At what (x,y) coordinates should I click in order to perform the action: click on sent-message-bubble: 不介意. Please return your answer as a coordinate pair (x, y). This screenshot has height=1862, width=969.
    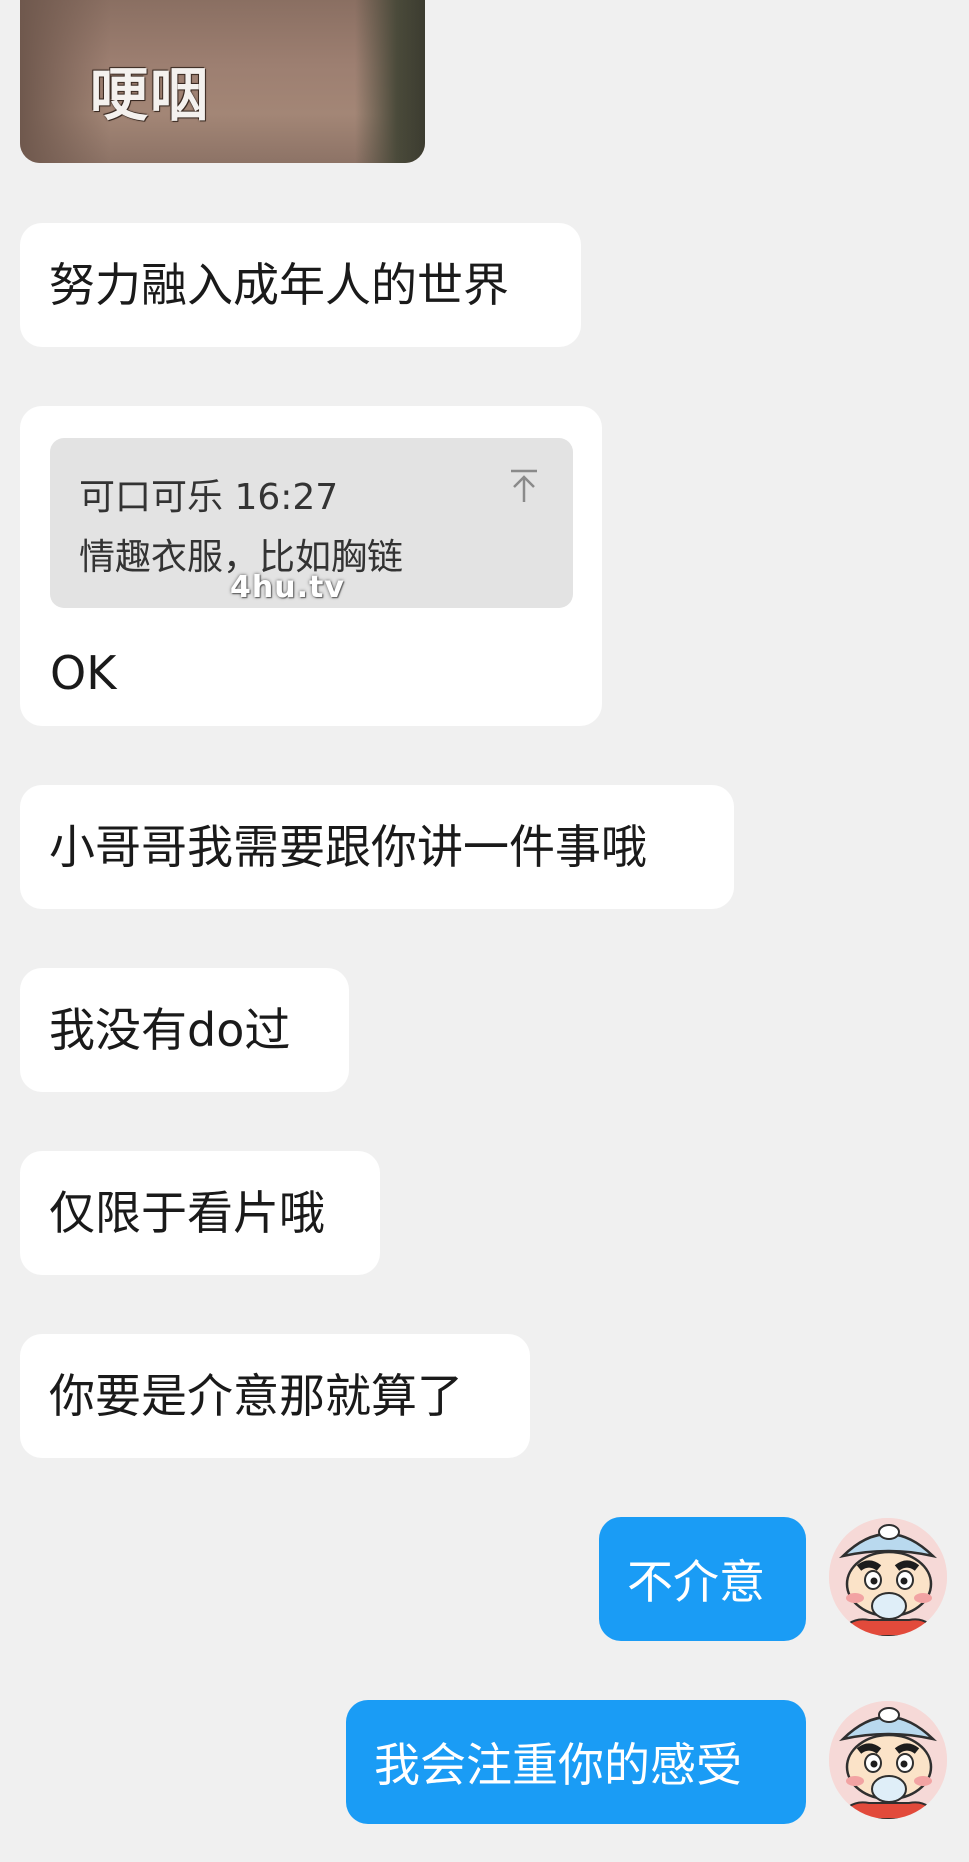
    Looking at the image, I should click on (702, 1579).